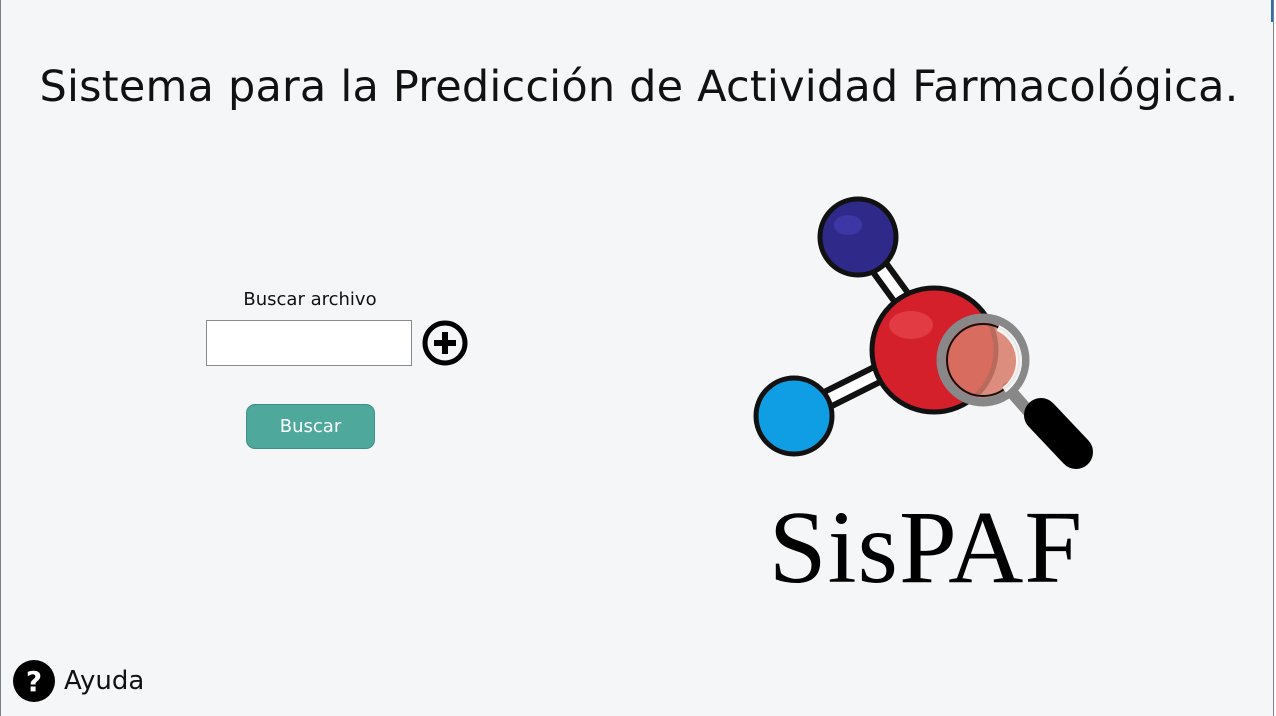 This screenshot has height=716, width=1276. I want to click on help-link: ? Ayuda, so click(78, 681).